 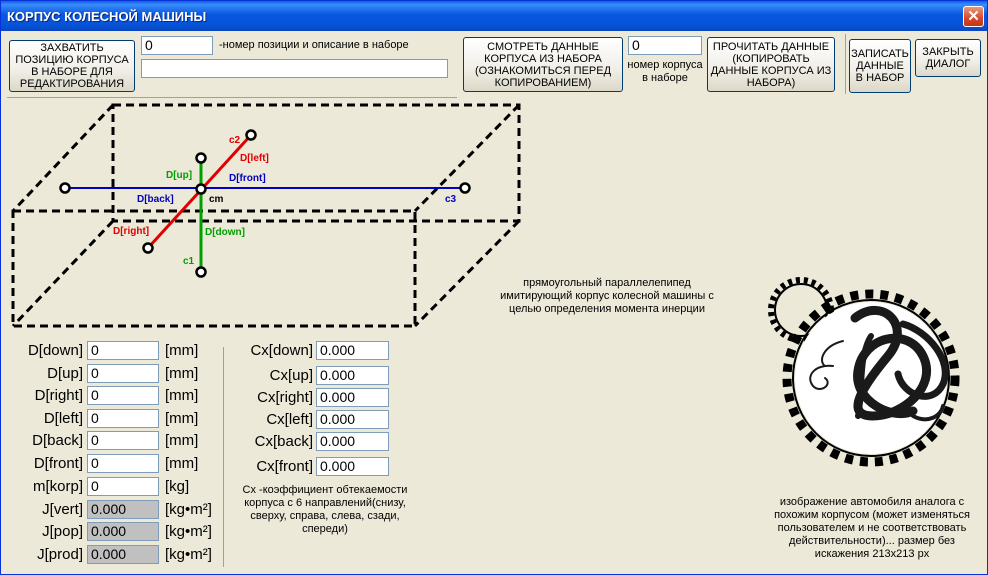 What do you see at coordinates (283, 441) in the screenshot?
I see `cx-label-back: Cx[back]` at bounding box center [283, 441].